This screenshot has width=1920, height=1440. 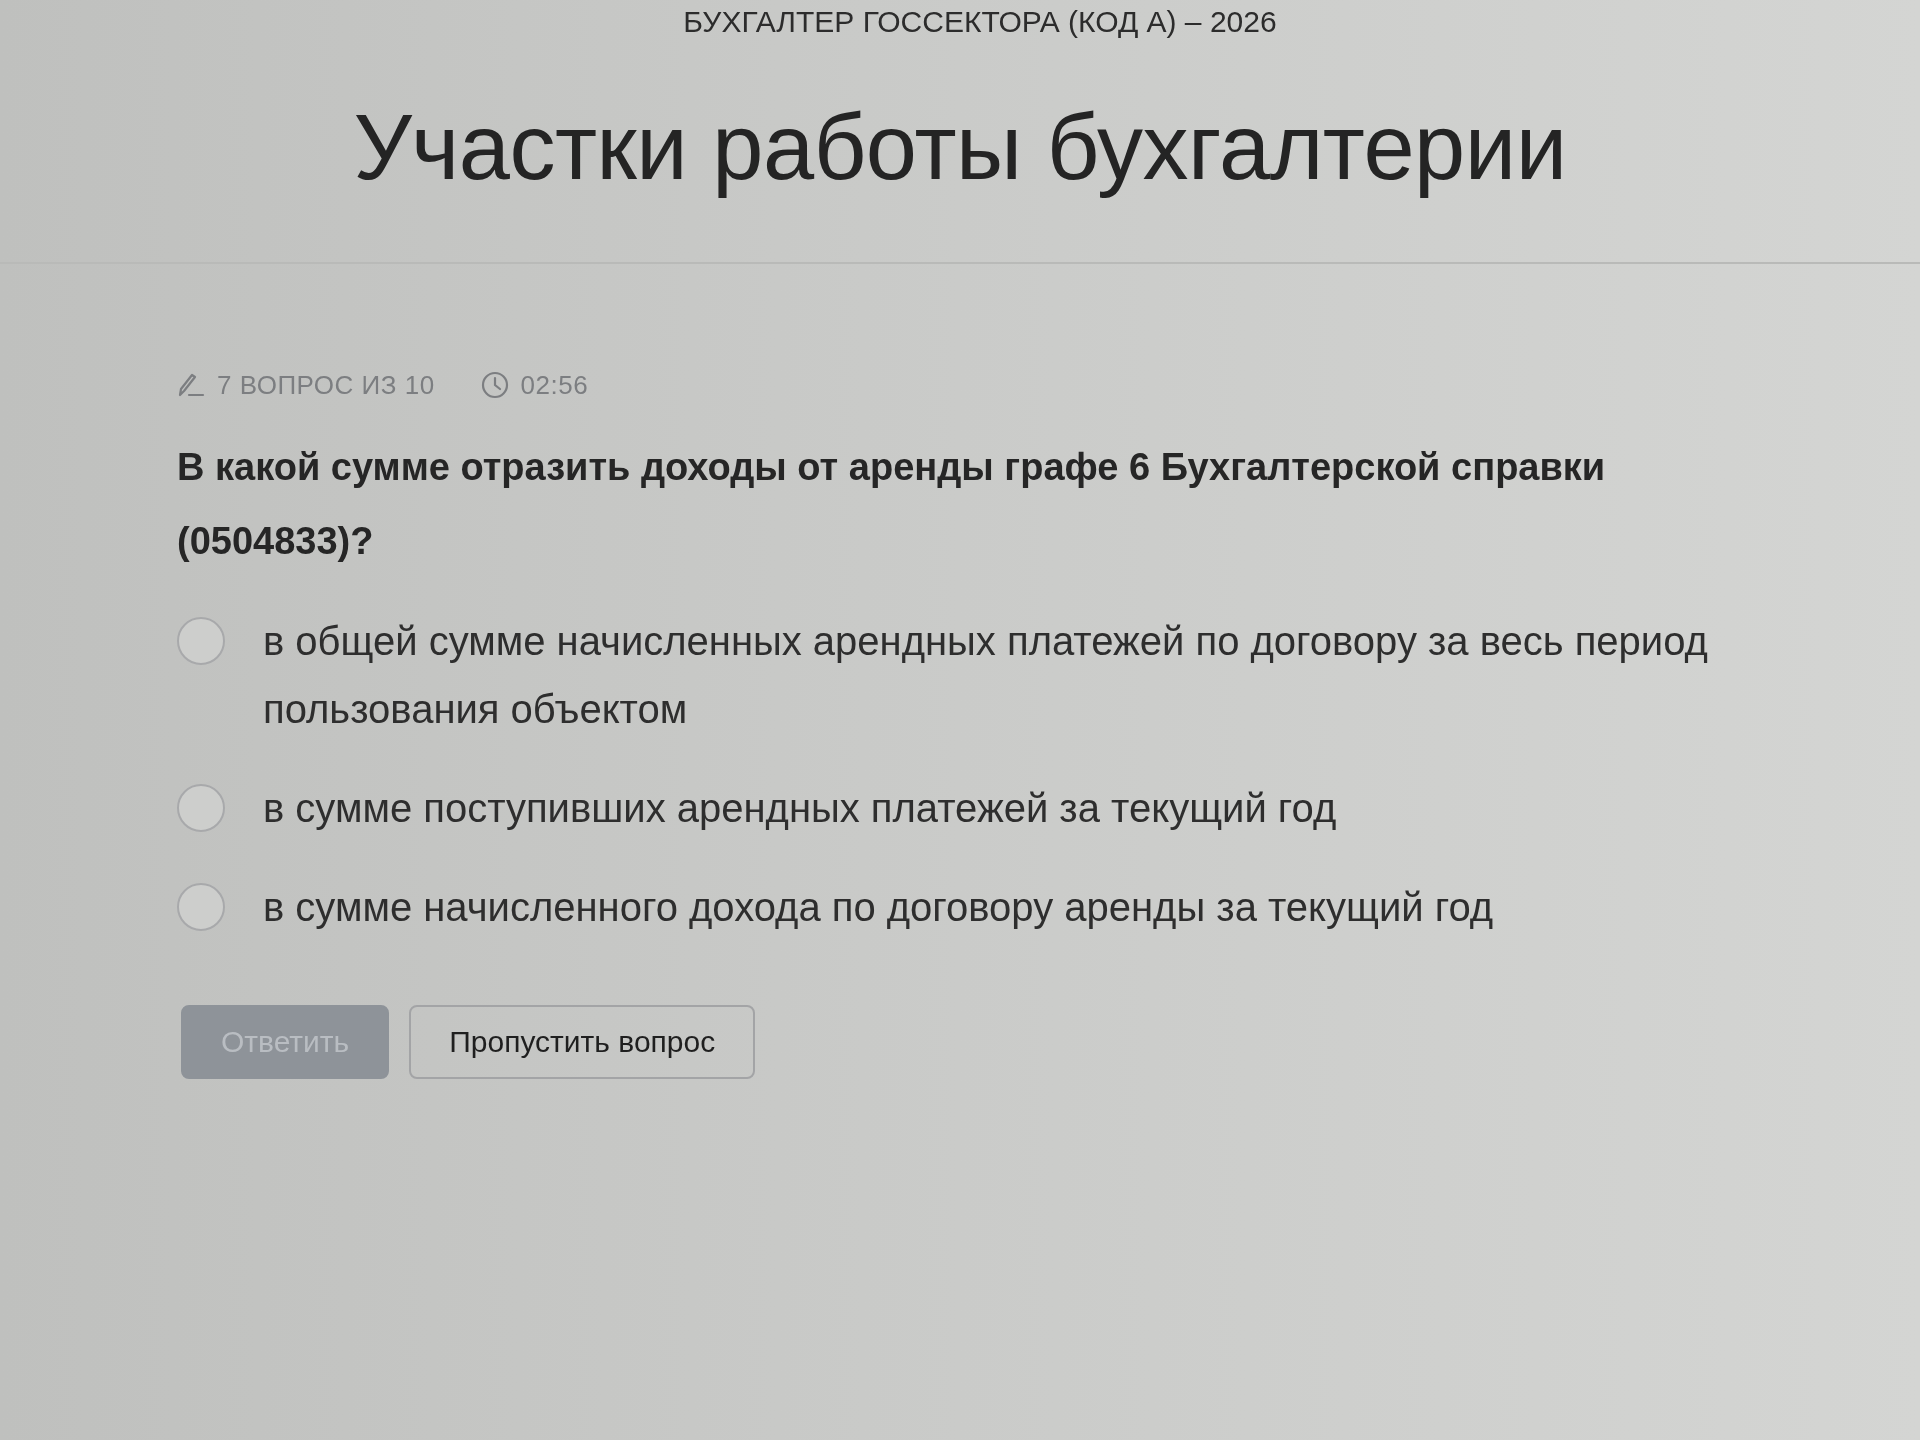 What do you see at coordinates (326, 385) in the screenshot?
I see `question-counter: 7 ВОПРОС ИЗ 10` at bounding box center [326, 385].